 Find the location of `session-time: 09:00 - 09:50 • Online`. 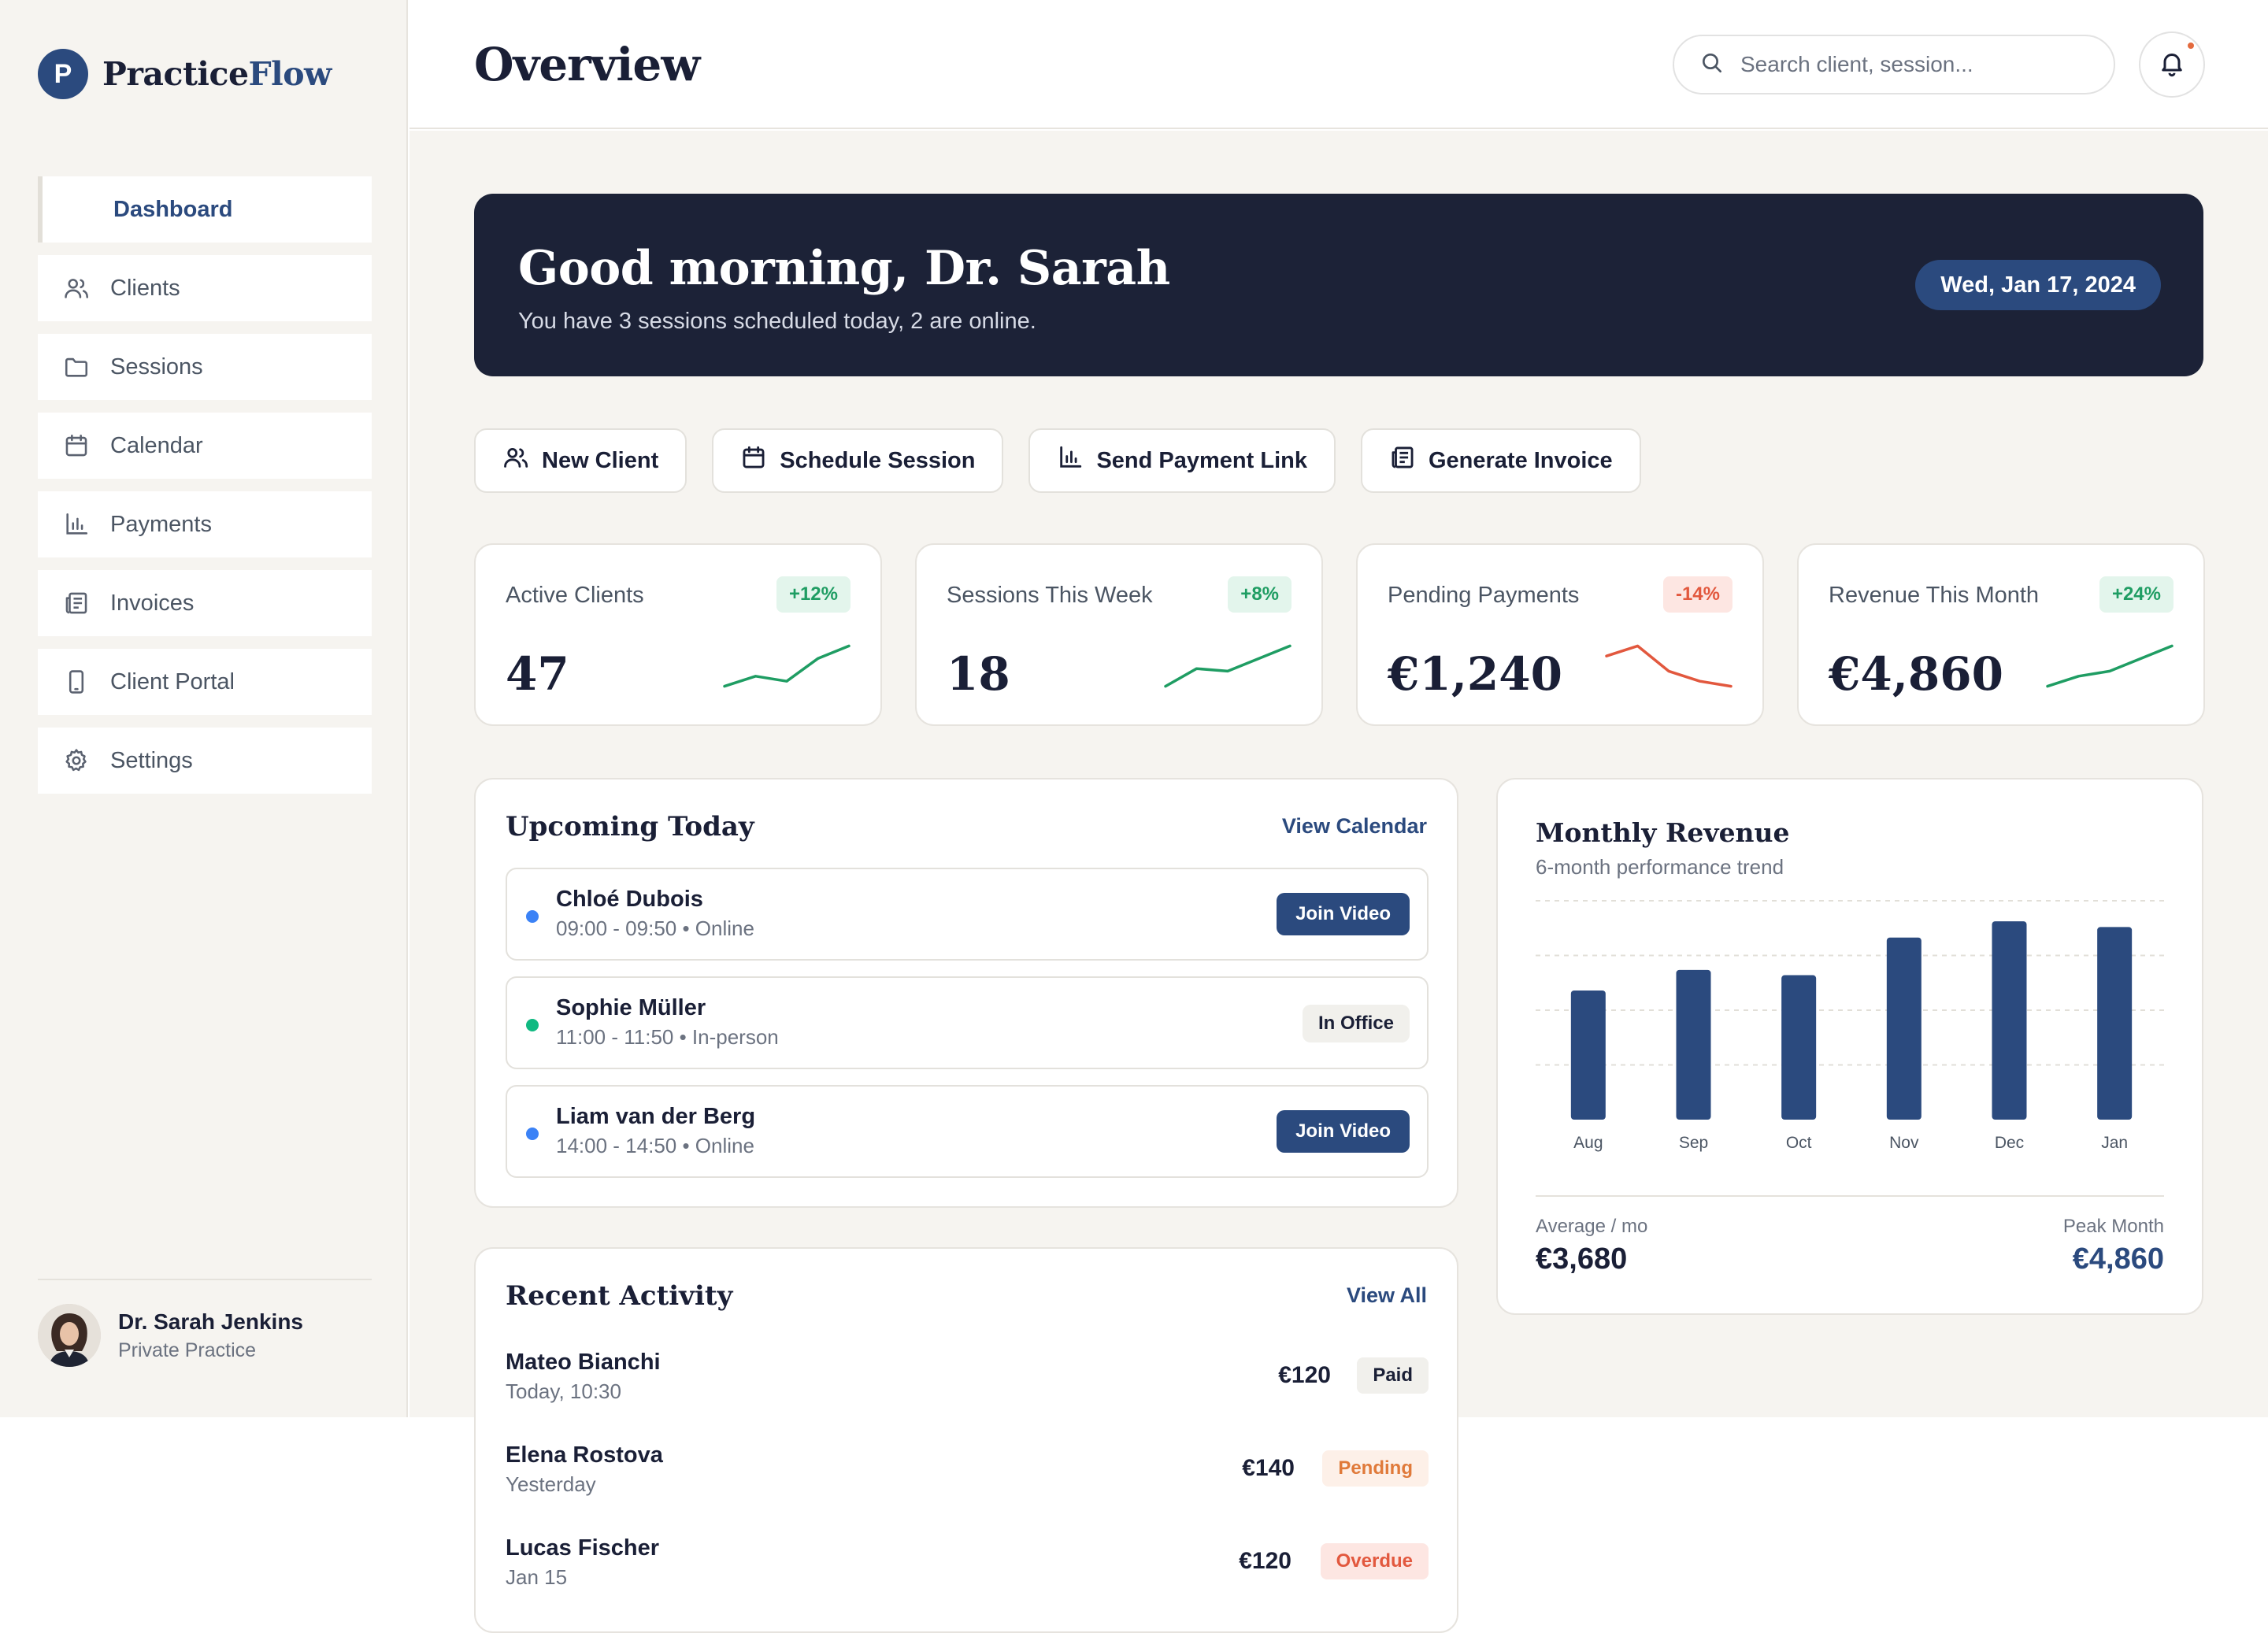

session-time: 09:00 - 09:50 • Online is located at coordinates (655, 928).